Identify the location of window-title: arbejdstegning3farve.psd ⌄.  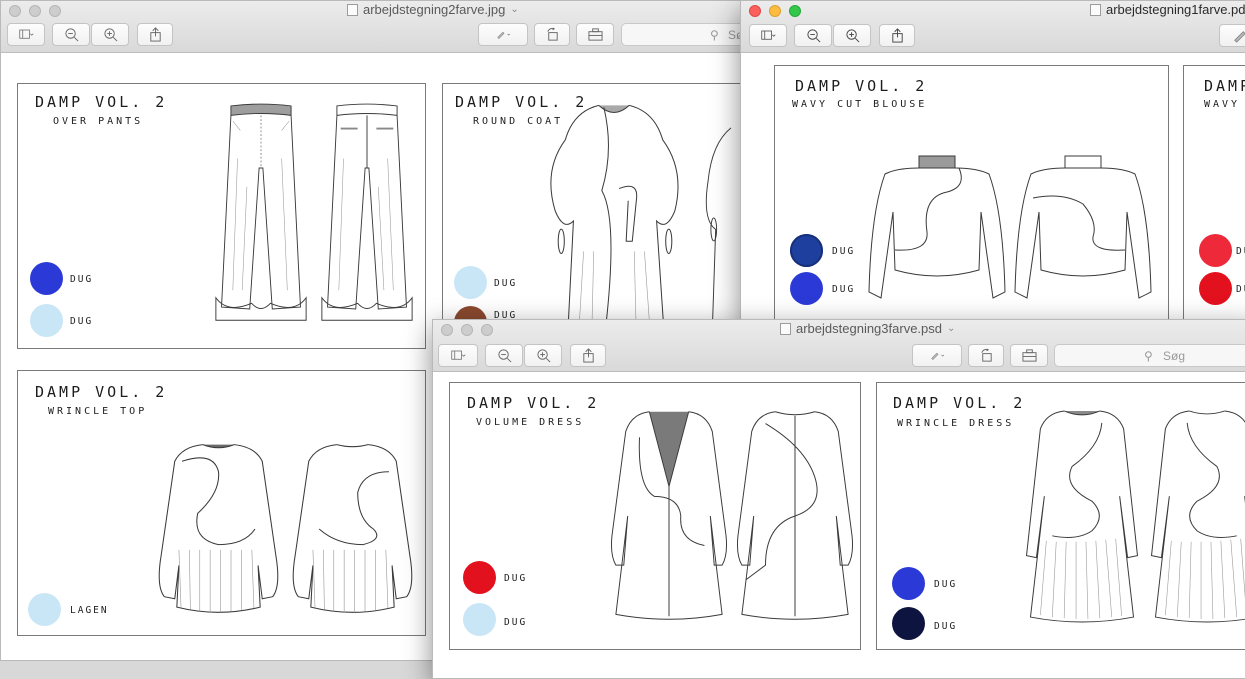
(867, 328).